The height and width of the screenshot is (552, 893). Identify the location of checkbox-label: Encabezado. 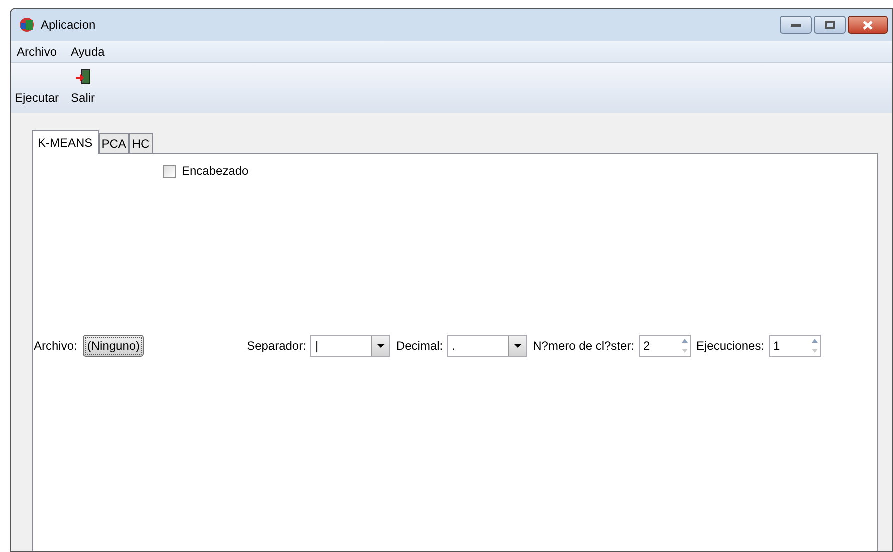
(215, 171).